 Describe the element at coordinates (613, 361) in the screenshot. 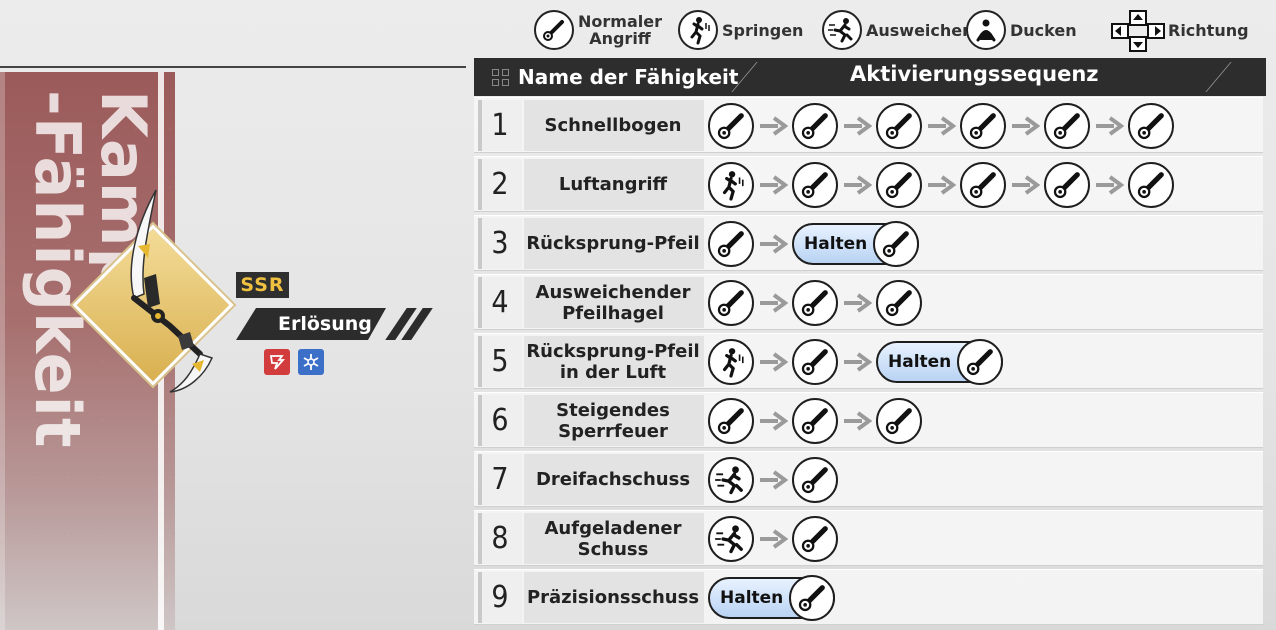

I see `skill-name: Rücksprung-Pfeil in der Luft` at that location.